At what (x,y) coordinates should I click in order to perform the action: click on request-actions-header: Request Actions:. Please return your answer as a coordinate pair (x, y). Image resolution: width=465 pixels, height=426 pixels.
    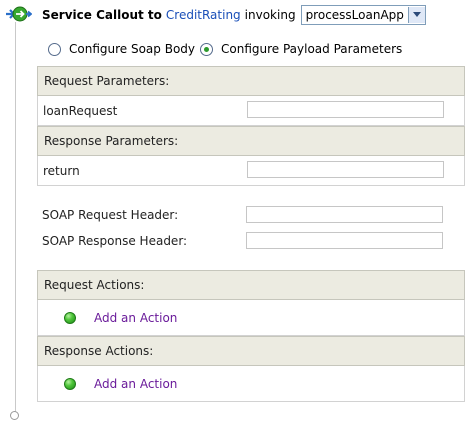
    Looking at the image, I should click on (251, 285).